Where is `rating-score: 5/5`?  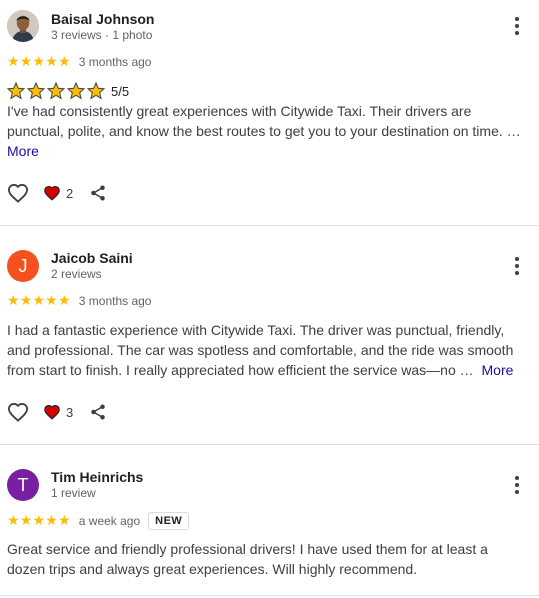 rating-score: 5/5 is located at coordinates (120, 91).